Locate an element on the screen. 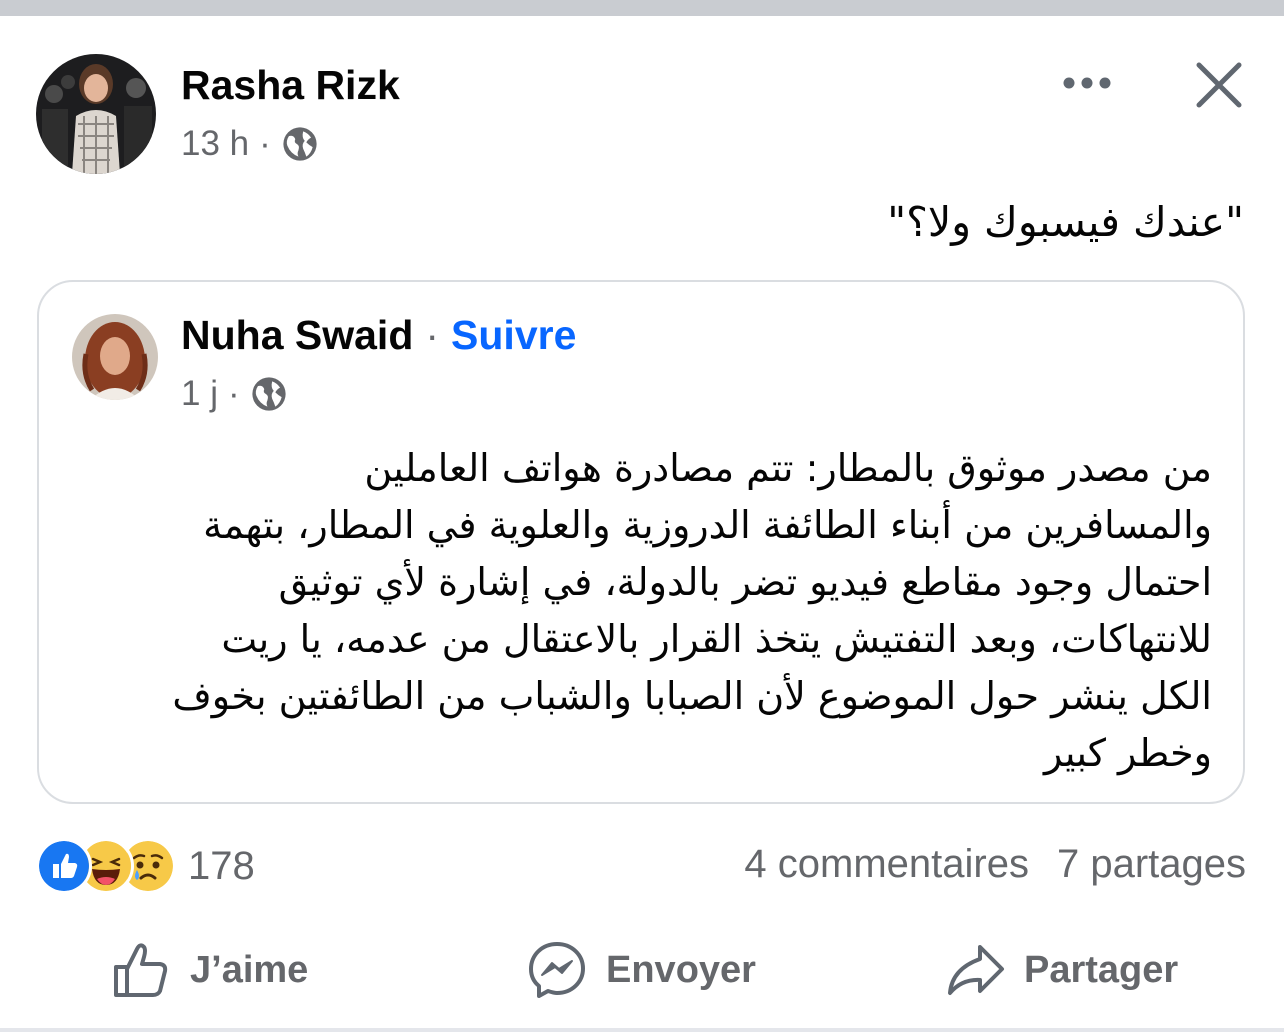 The image size is (1284, 1032). comments-count: 4 commentaires is located at coordinates (886, 864).